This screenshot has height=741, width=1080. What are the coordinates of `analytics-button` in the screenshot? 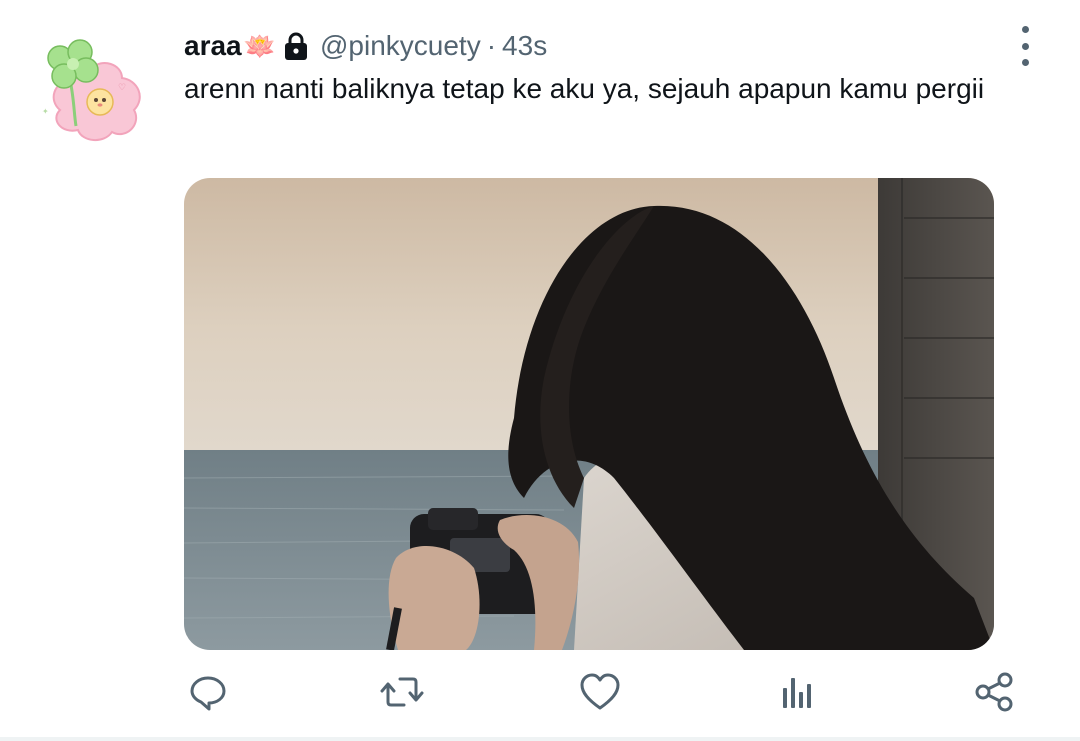 It's located at (797, 692).